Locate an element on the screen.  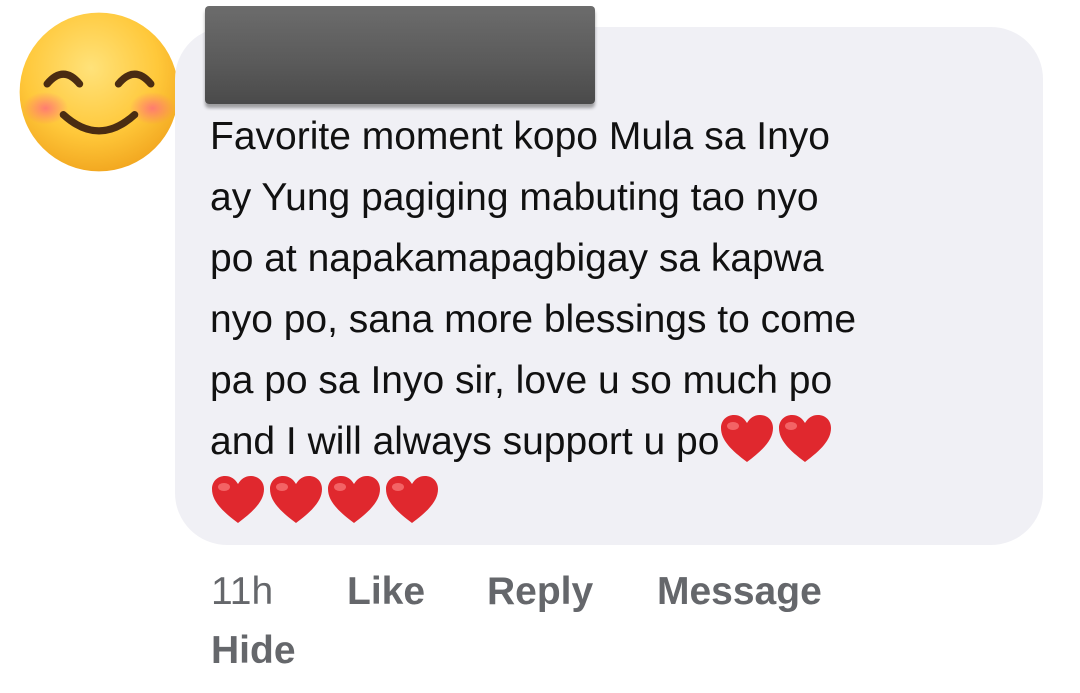
comment-line-7-hearts is located at coordinates (615, 502).